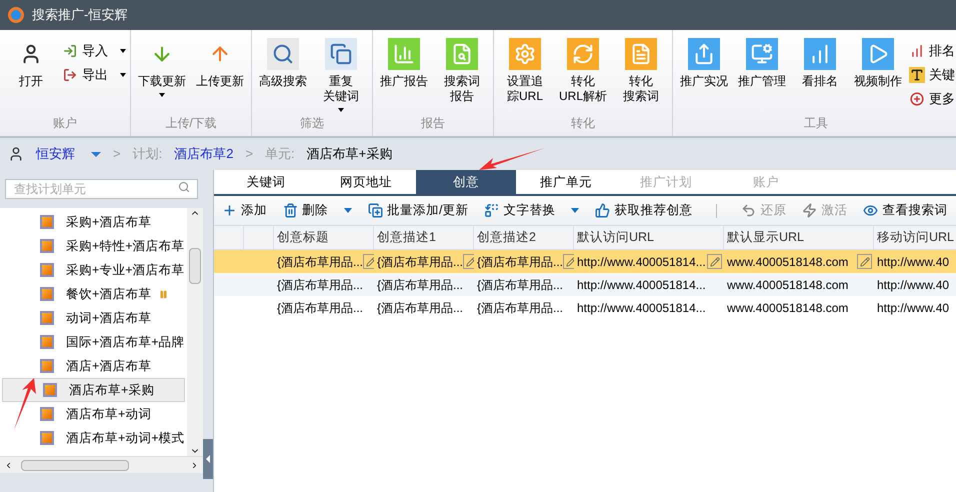 This screenshot has height=492, width=956. What do you see at coordinates (349, 154) in the screenshot?
I see `unit-name: 酒店布草+采购` at bounding box center [349, 154].